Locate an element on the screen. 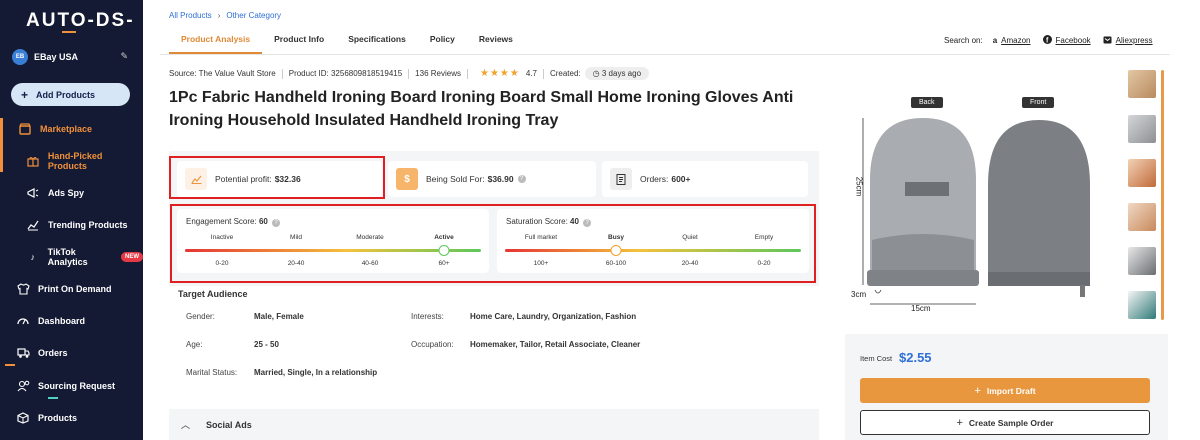  create-sample-label: Create Sample Order is located at coordinates (1011, 422).